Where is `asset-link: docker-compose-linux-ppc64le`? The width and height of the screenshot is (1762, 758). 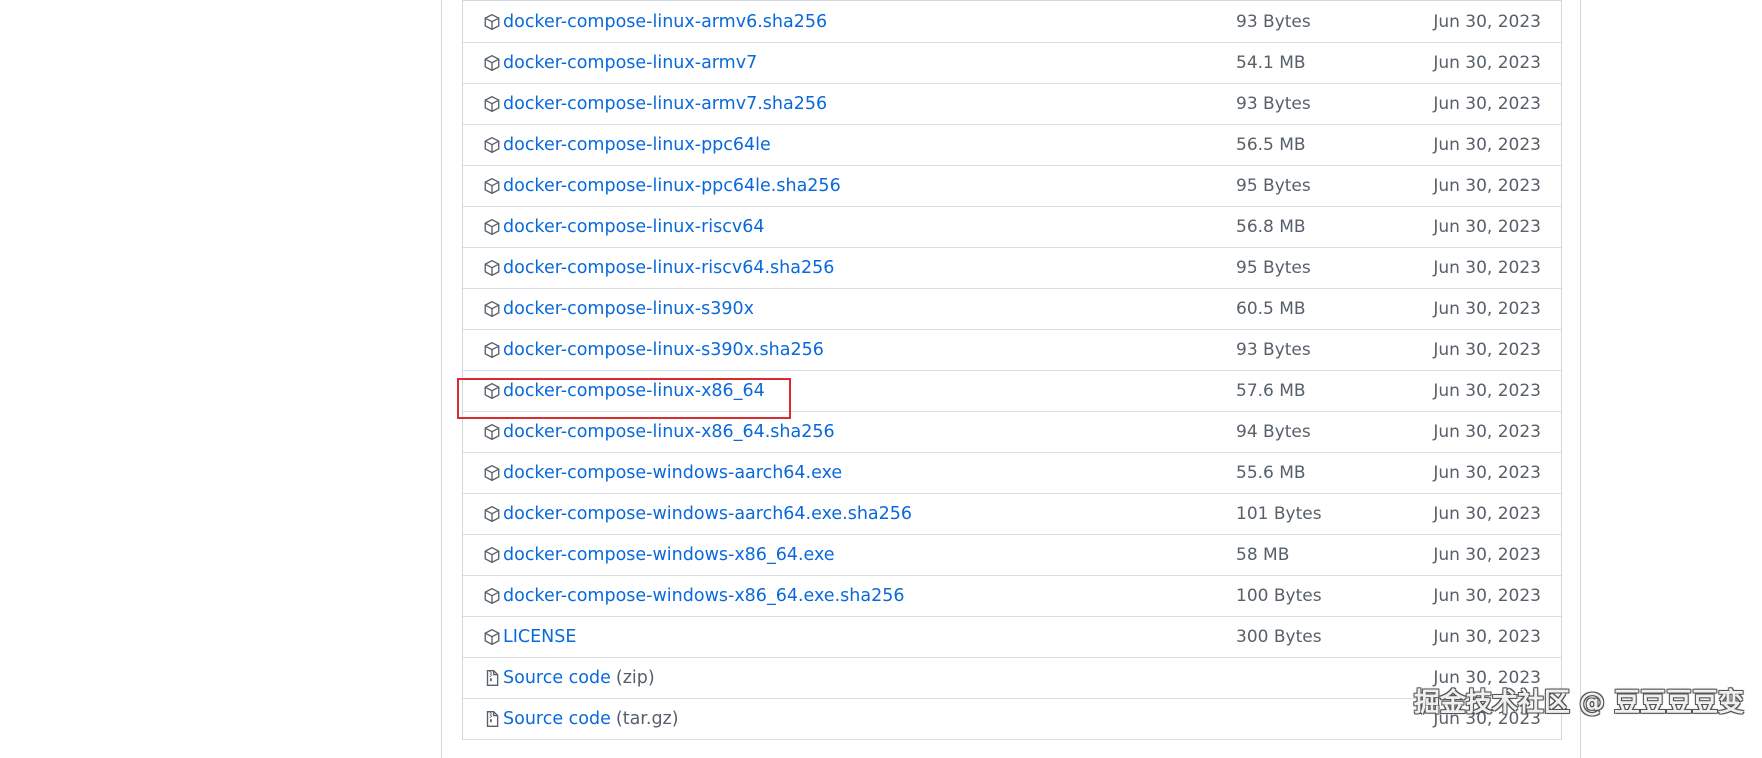 asset-link: docker-compose-linux-ppc64le is located at coordinates (627, 145).